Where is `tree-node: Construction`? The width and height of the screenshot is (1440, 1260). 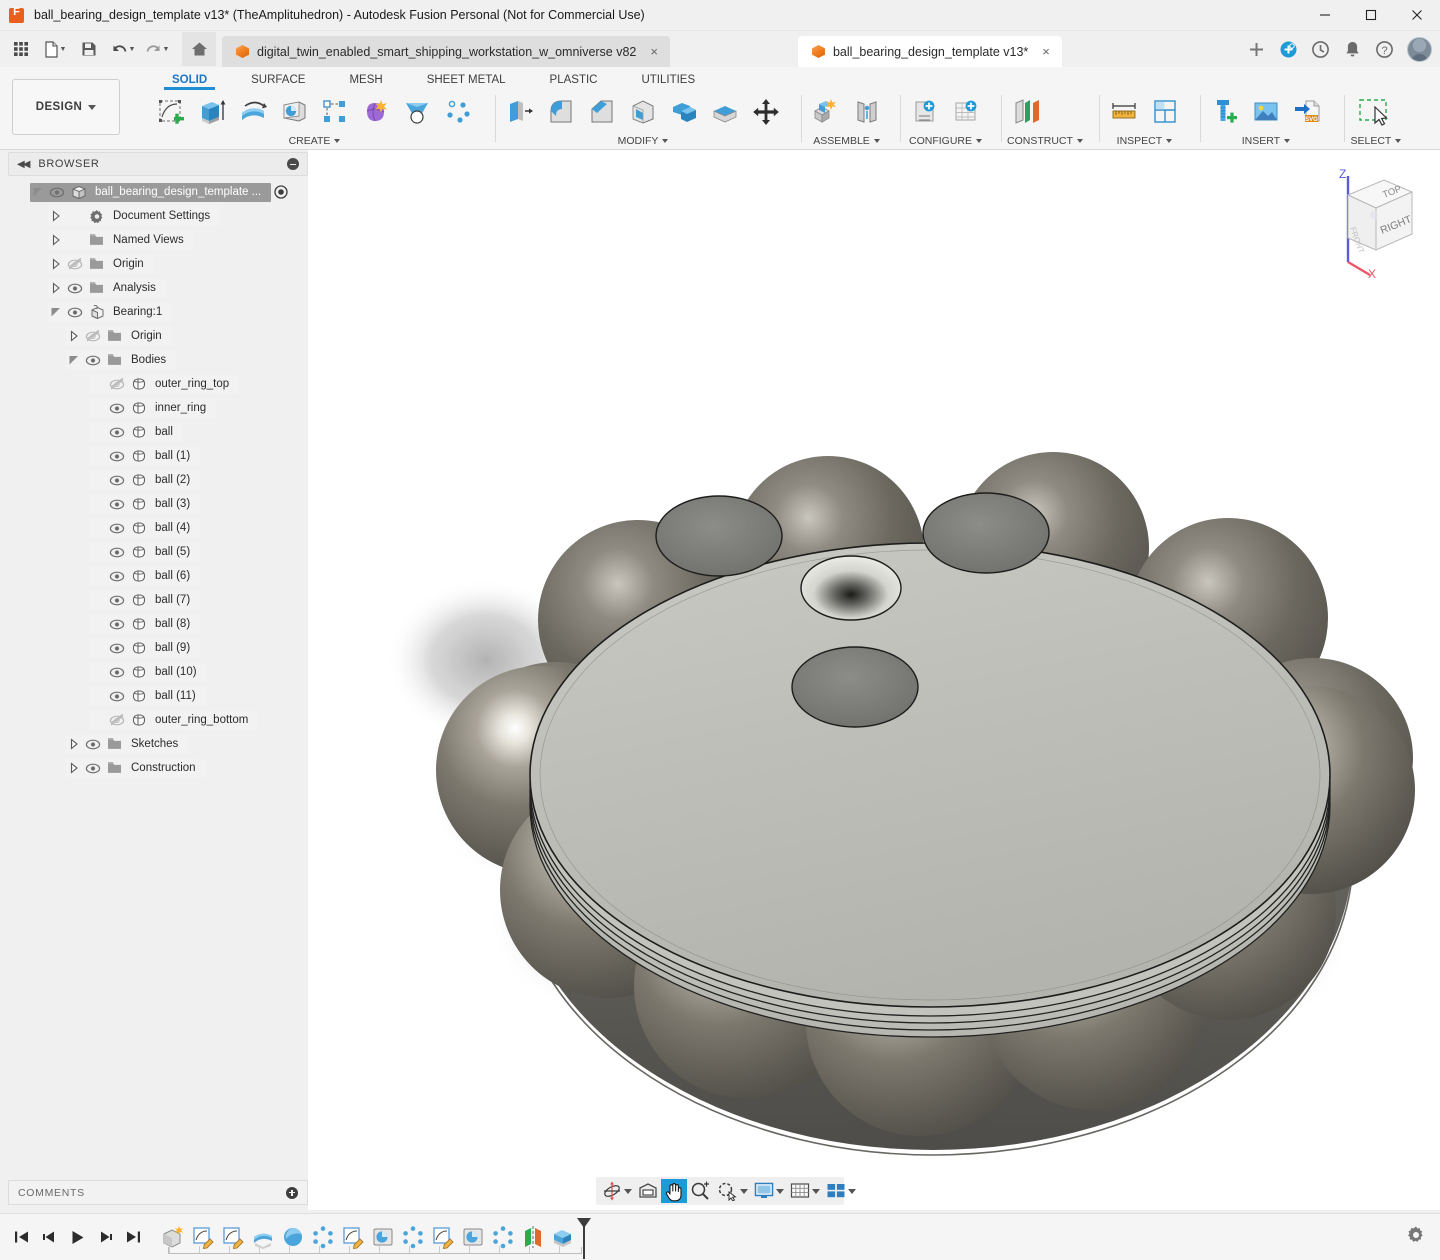
tree-node: Construction is located at coordinates (158, 768).